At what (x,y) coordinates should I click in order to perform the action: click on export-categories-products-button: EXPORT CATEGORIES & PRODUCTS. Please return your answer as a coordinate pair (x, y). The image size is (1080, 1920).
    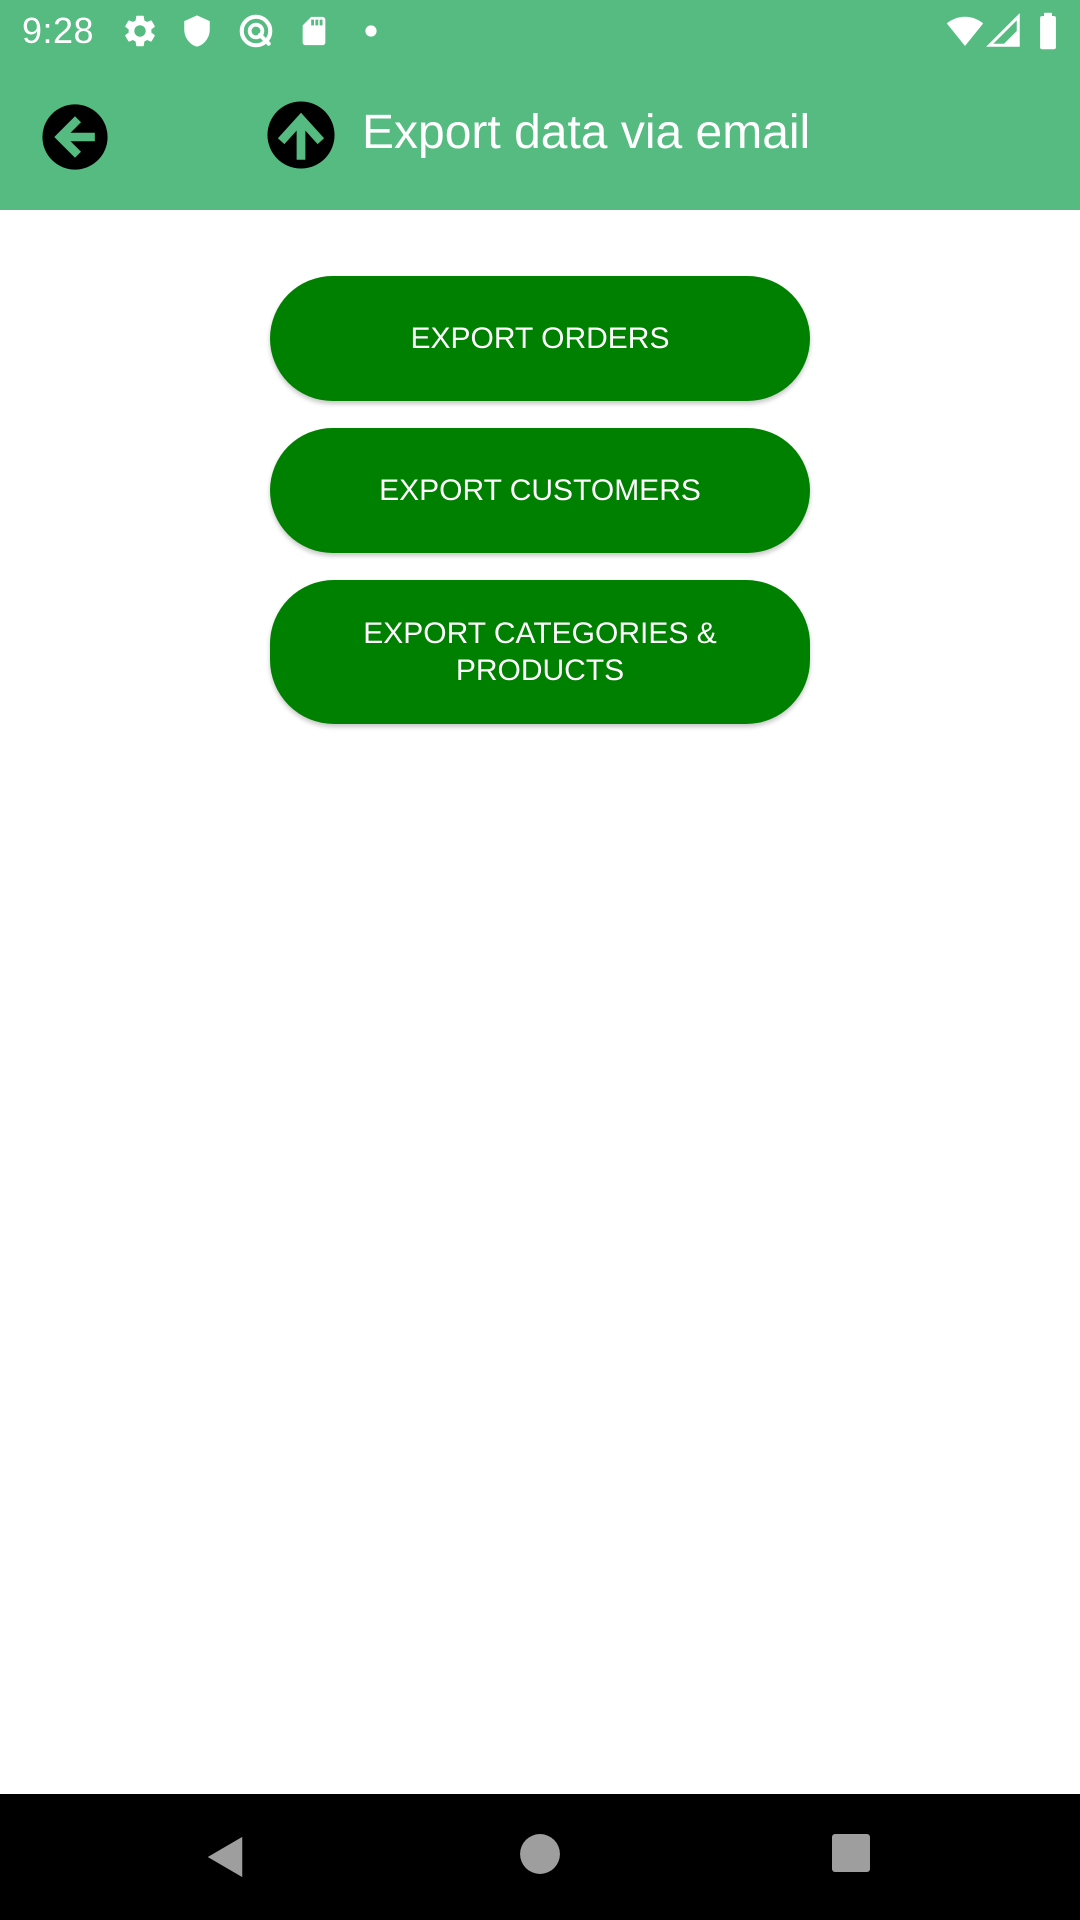
    Looking at the image, I should click on (540, 652).